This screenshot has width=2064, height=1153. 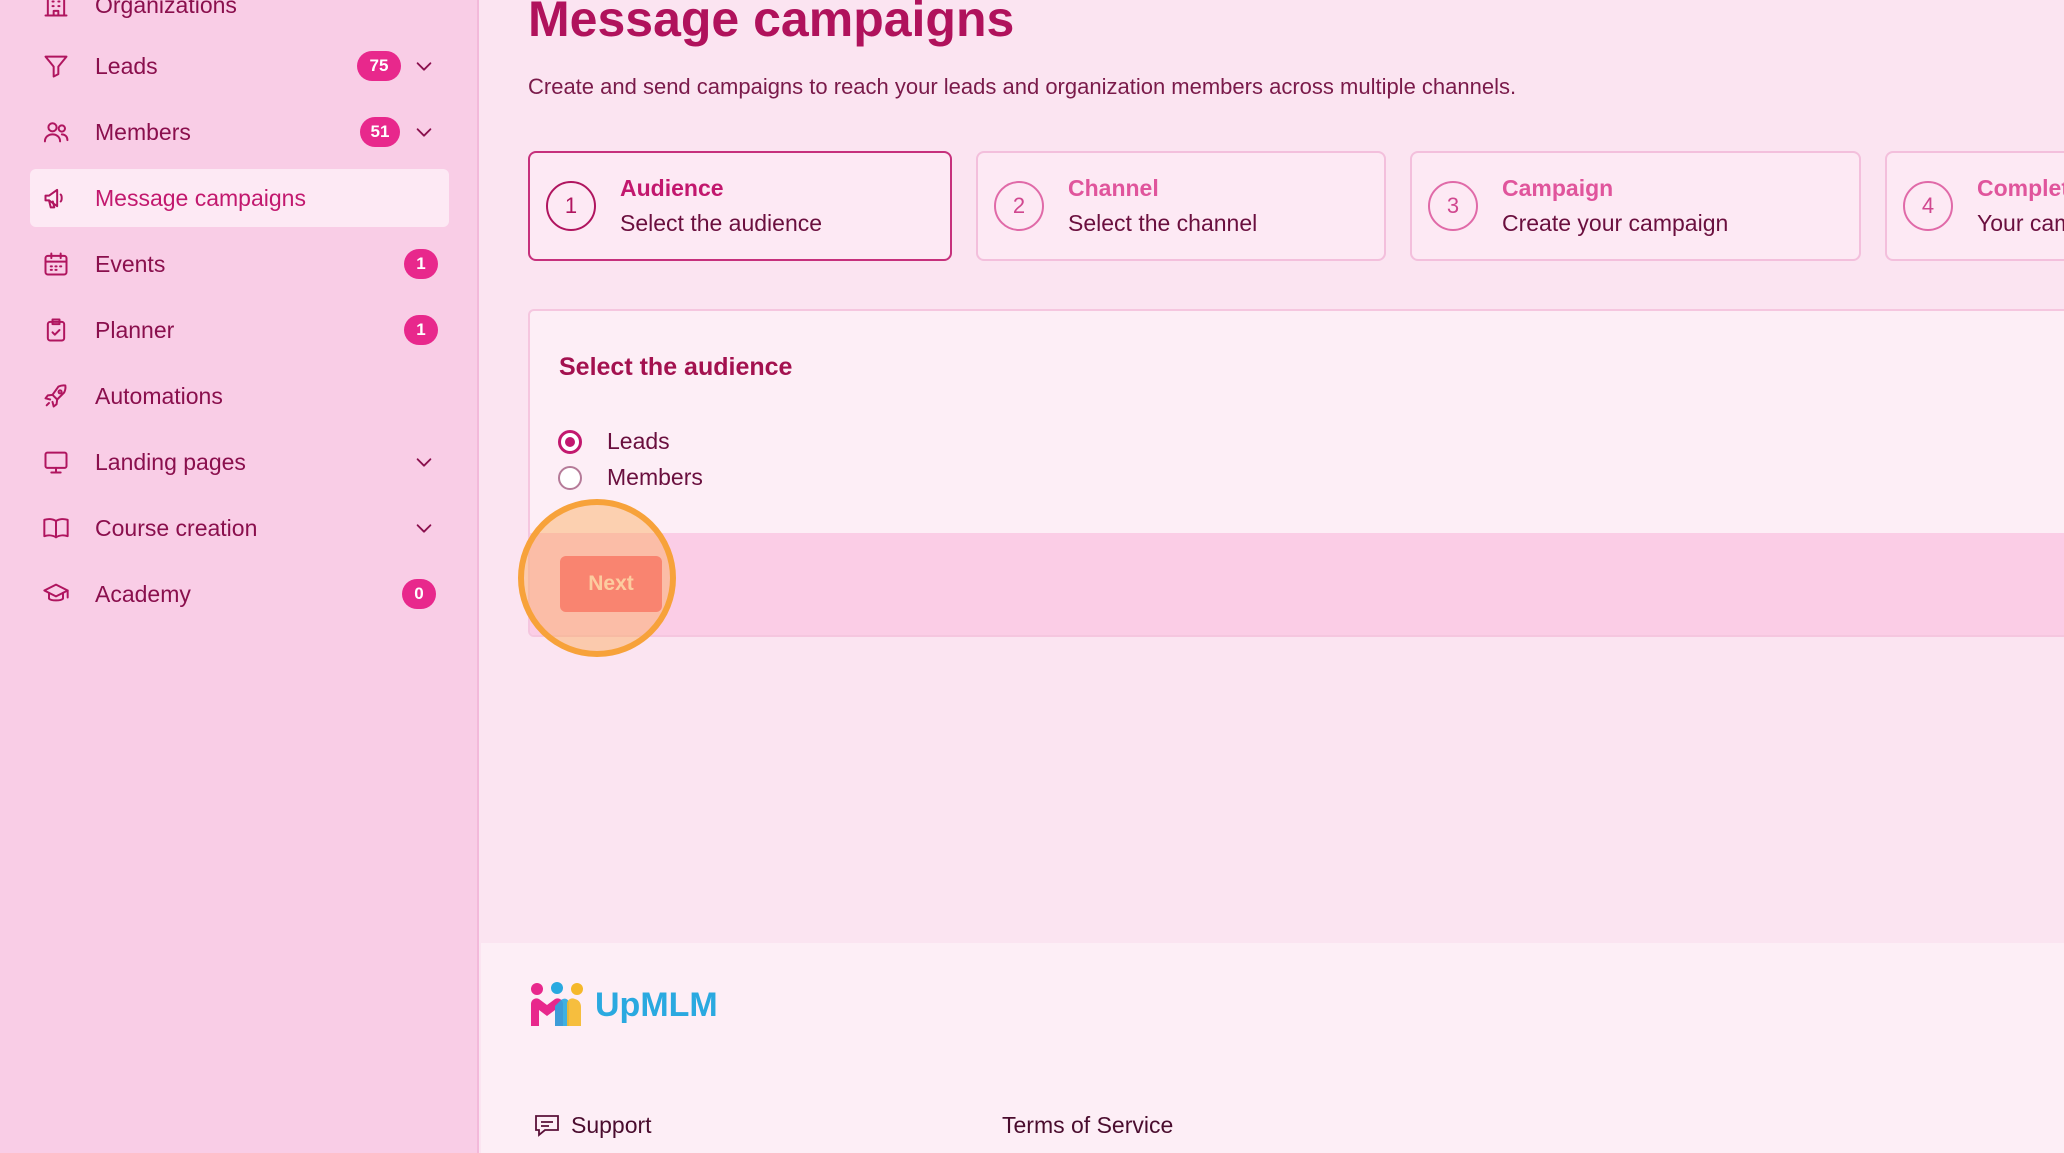 I want to click on logo: UpMLM, so click(x=622, y=1005).